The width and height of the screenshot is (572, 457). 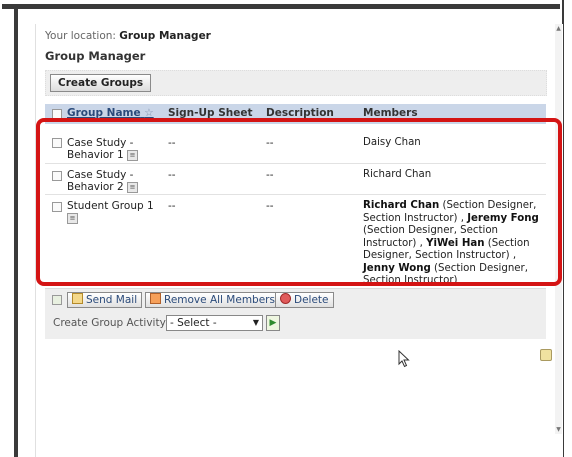 I want to click on window-frame-left, so click(x=16, y=233).